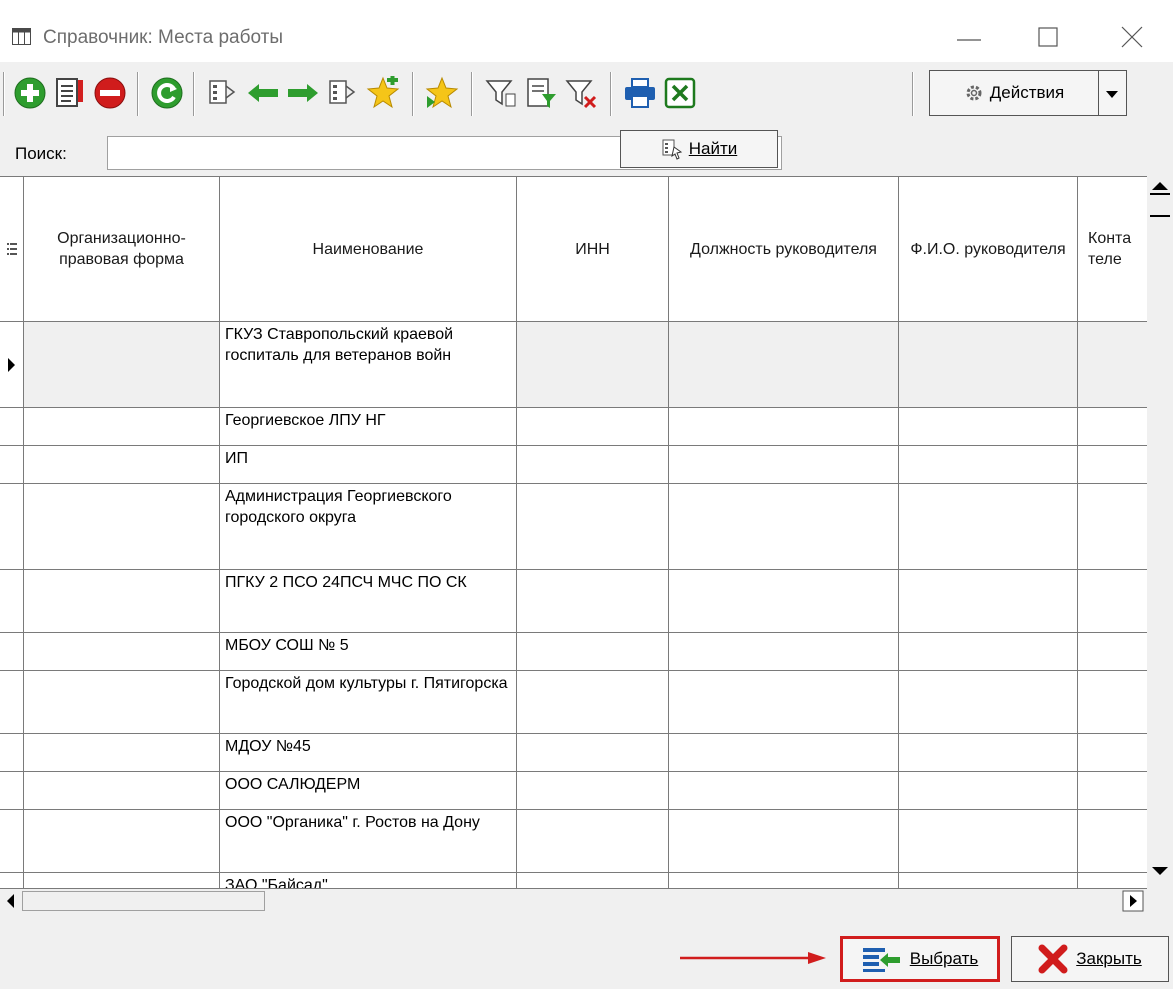 The image size is (1173, 989). Describe the element at coordinates (1160, 872) in the screenshot. I see `scroll-down-icon` at that location.